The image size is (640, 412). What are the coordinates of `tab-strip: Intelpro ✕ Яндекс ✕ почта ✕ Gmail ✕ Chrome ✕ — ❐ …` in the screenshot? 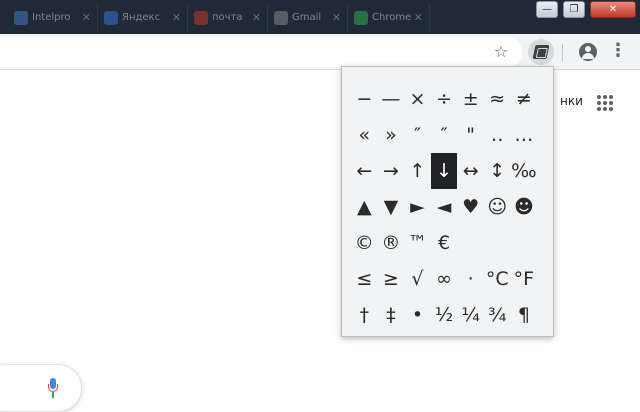 It's located at (320, 17).